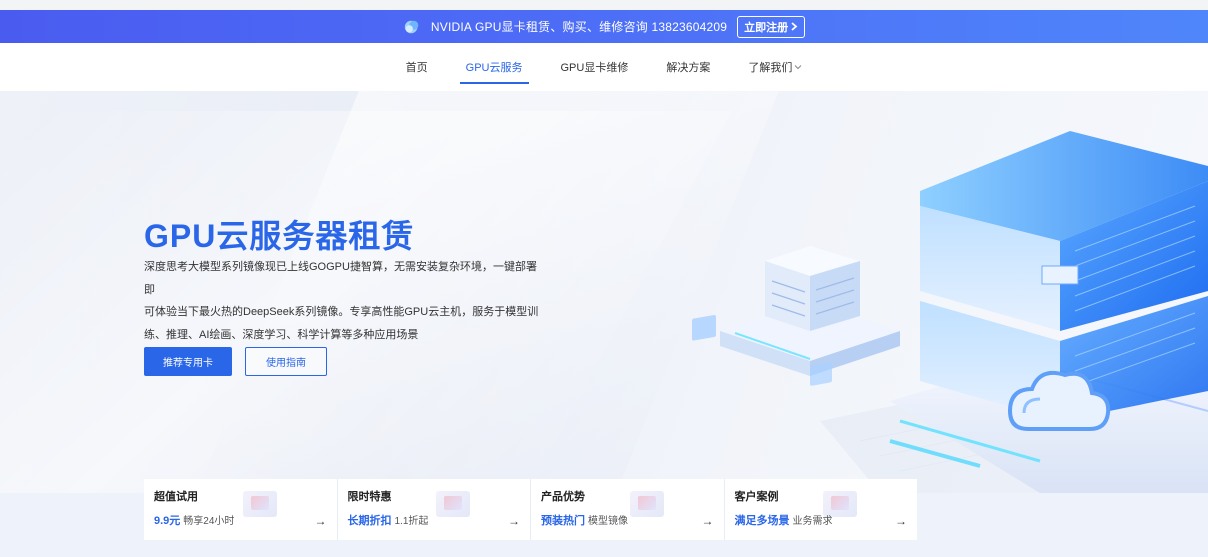  I want to click on register-button: 立即注册, so click(771, 26).